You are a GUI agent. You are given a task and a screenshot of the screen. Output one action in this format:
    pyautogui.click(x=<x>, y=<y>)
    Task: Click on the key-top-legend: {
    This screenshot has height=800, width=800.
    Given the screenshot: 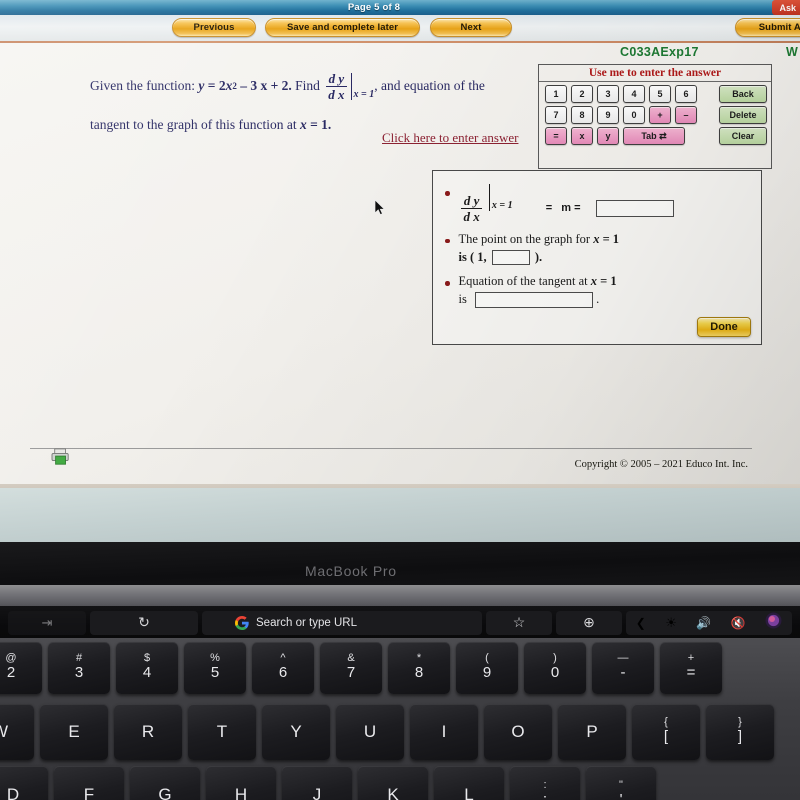 What is the action you would take?
    pyautogui.click(x=666, y=722)
    